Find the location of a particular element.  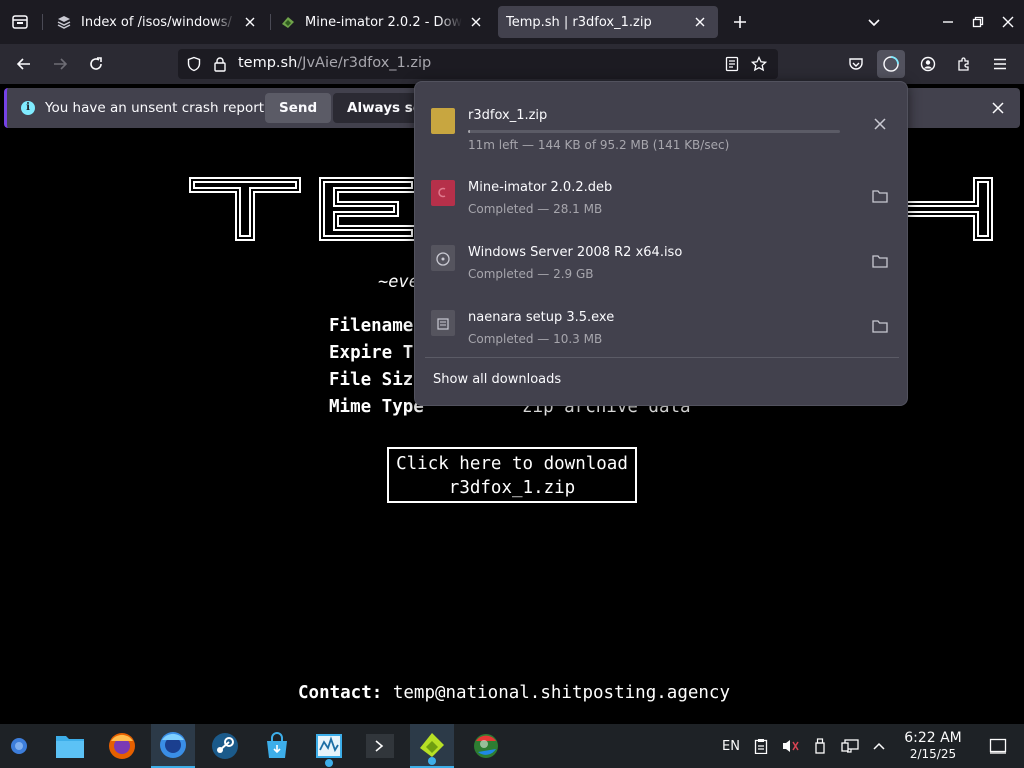

restore-window-button is located at coordinates (978, 22).